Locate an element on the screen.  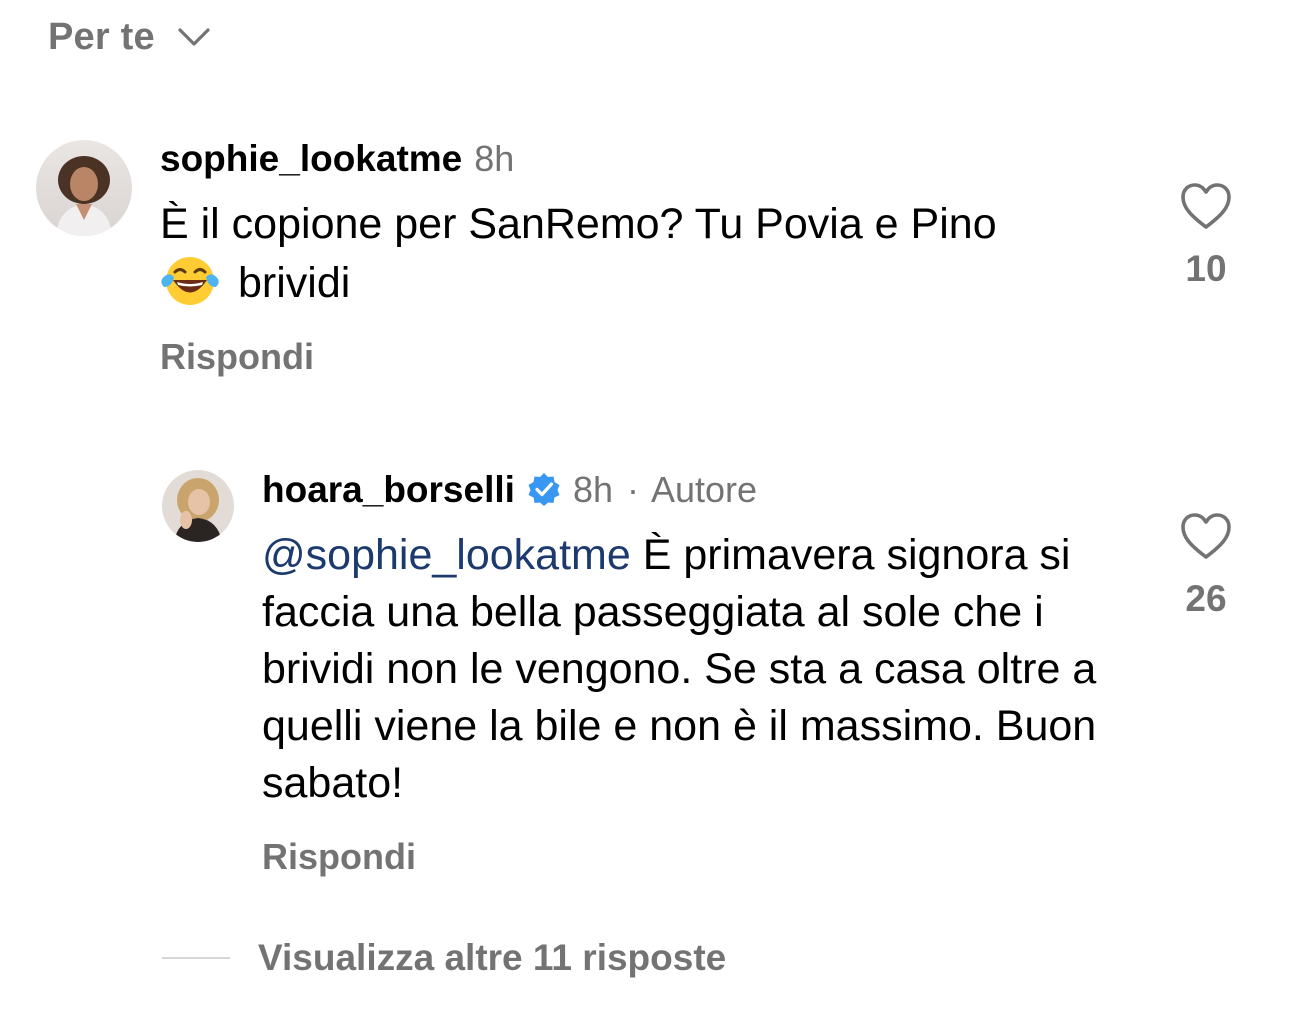
comment-header: sophie_lookatme 8h is located at coordinates (337, 162).